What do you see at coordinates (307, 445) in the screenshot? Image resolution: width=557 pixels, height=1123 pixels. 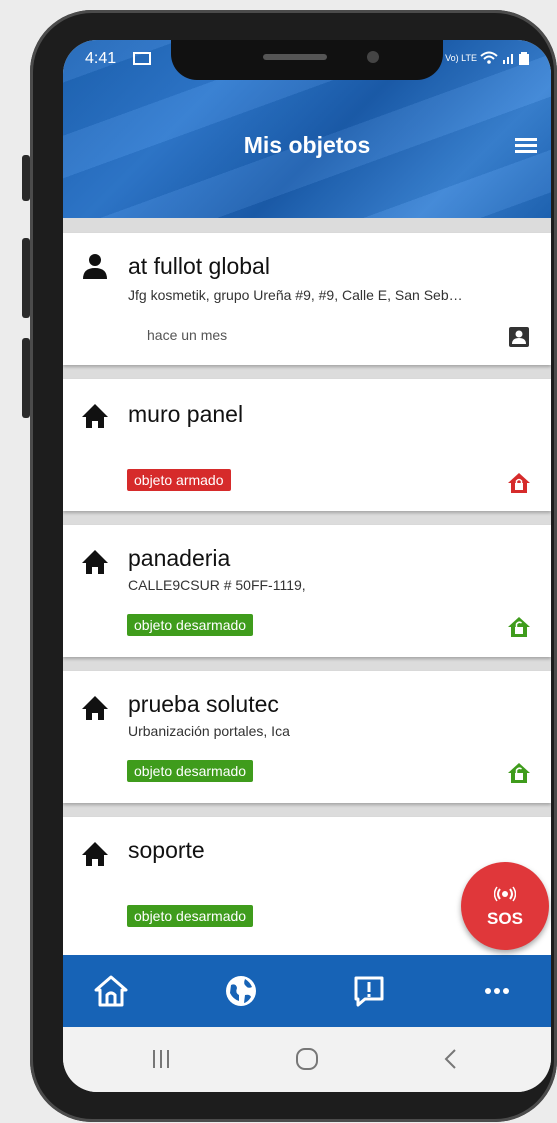 I see `object-card: muro panel objeto armado` at bounding box center [307, 445].